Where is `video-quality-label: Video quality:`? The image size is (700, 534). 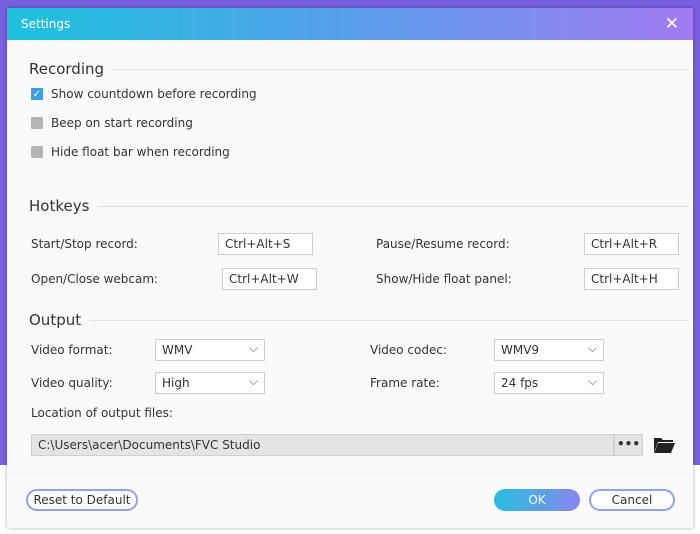
video-quality-label: Video quality: is located at coordinates (72, 383).